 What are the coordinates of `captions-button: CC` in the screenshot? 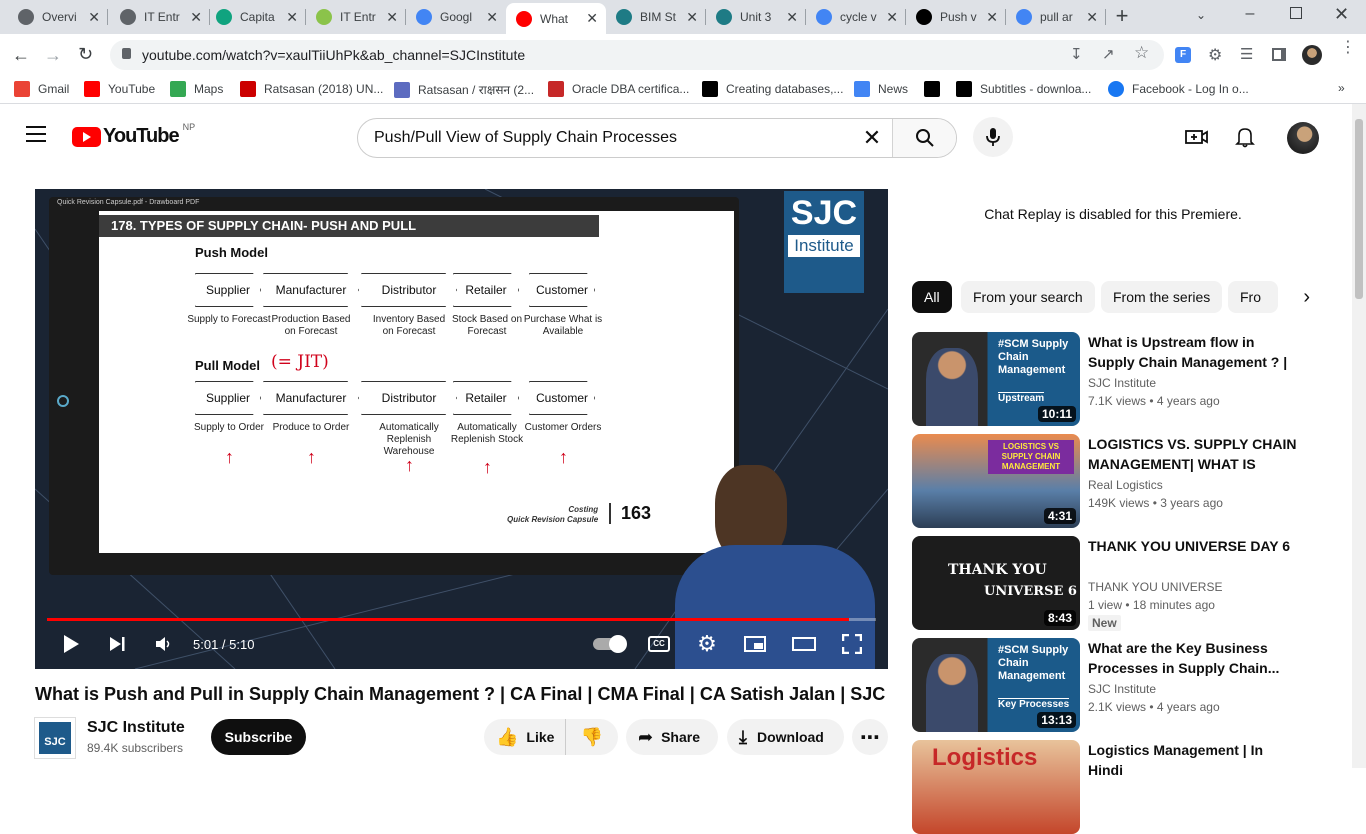 It's located at (659, 644).